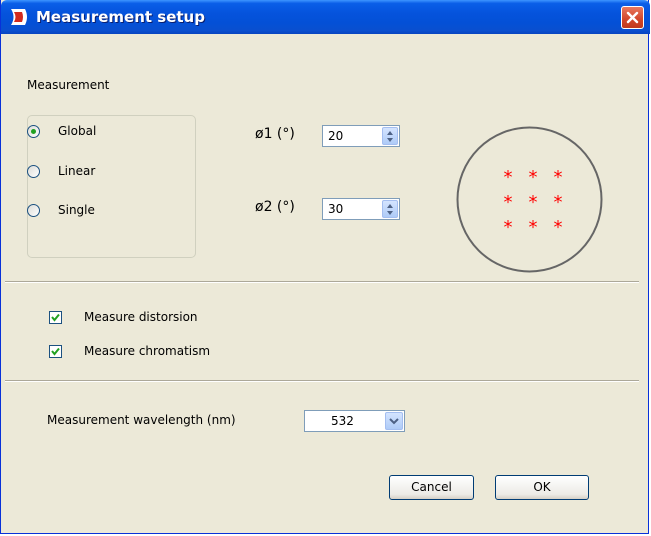 The height and width of the screenshot is (536, 651). What do you see at coordinates (542, 487) in the screenshot?
I see `ok-button: OK` at bounding box center [542, 487].